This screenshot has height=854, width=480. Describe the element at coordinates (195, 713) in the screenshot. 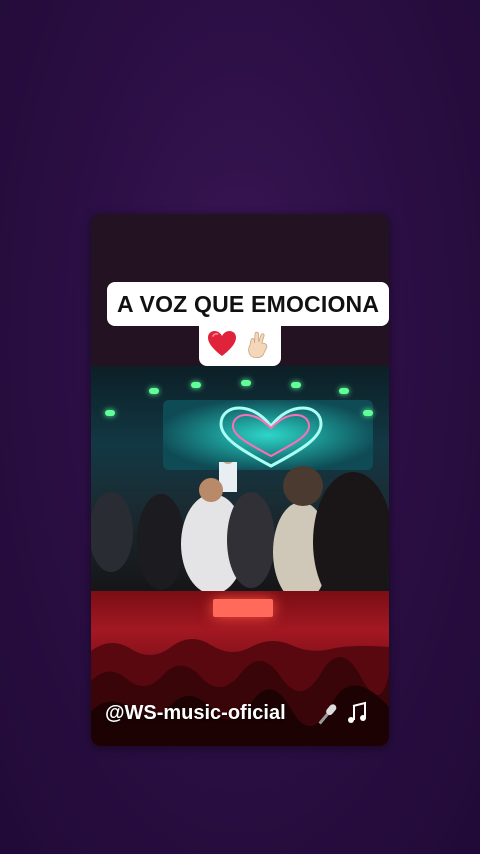

I see `watermark-handle: @WS-music-oficial` at that location.